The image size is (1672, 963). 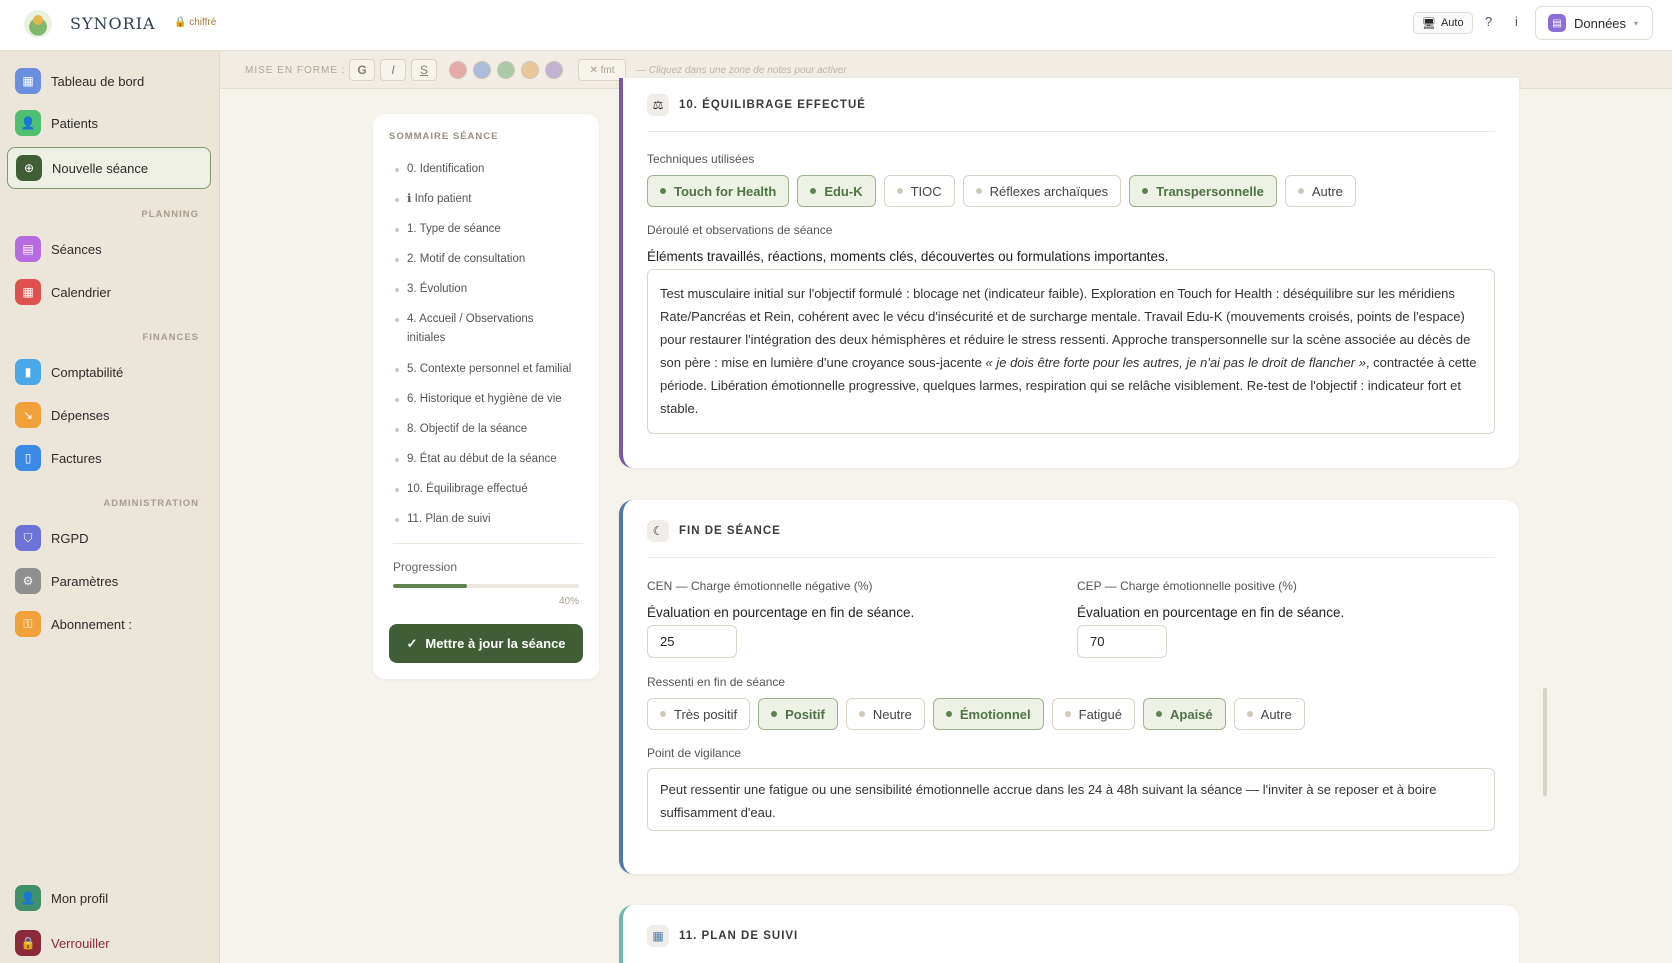 I want to click on card-header: ⚖ 10. ÉQUILIBRAGE EFFECTUÉ, so click(x=756, y=105).